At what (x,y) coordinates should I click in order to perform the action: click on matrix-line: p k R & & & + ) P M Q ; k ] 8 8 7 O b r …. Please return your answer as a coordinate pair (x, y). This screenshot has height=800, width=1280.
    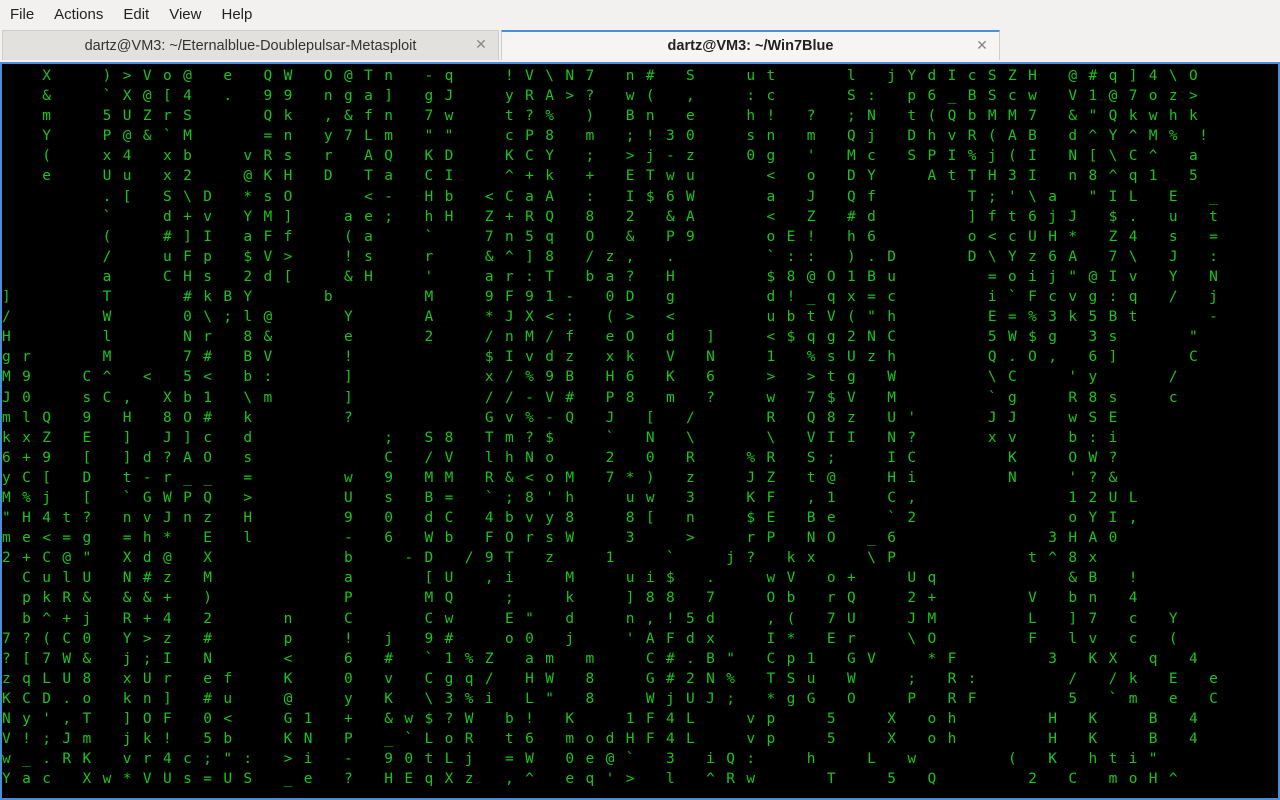
    Looking at the image, I should click on (570, 598).